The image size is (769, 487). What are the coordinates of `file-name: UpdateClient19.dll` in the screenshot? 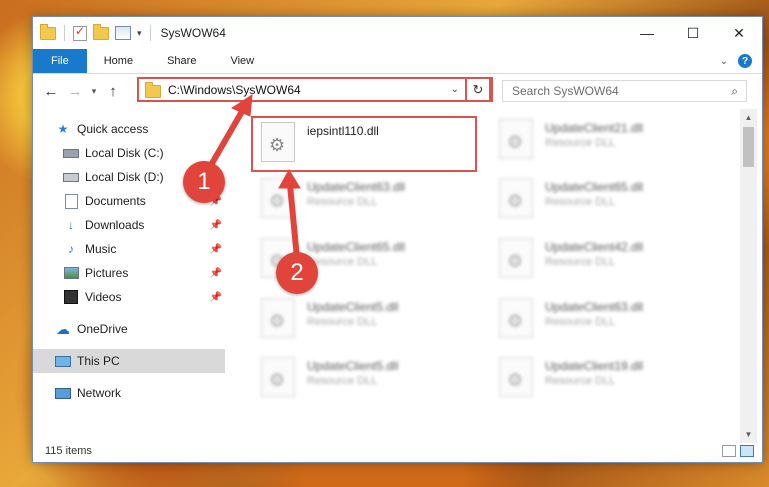 It's located at (594, 366).